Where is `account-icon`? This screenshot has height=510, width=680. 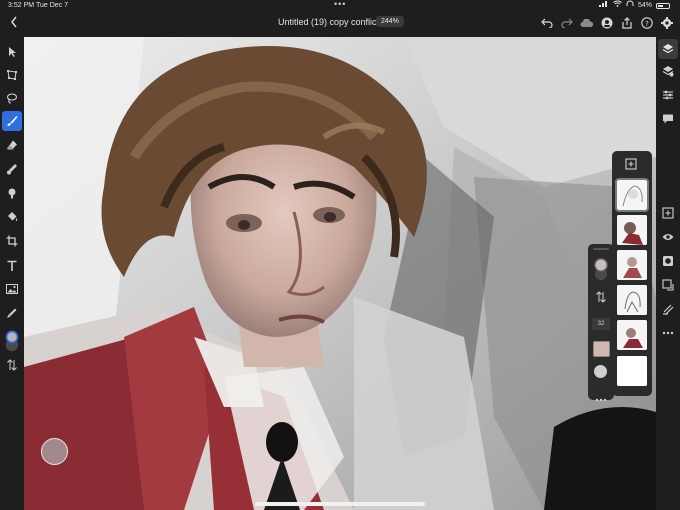 account-icon is located at coordinates (607, 23).